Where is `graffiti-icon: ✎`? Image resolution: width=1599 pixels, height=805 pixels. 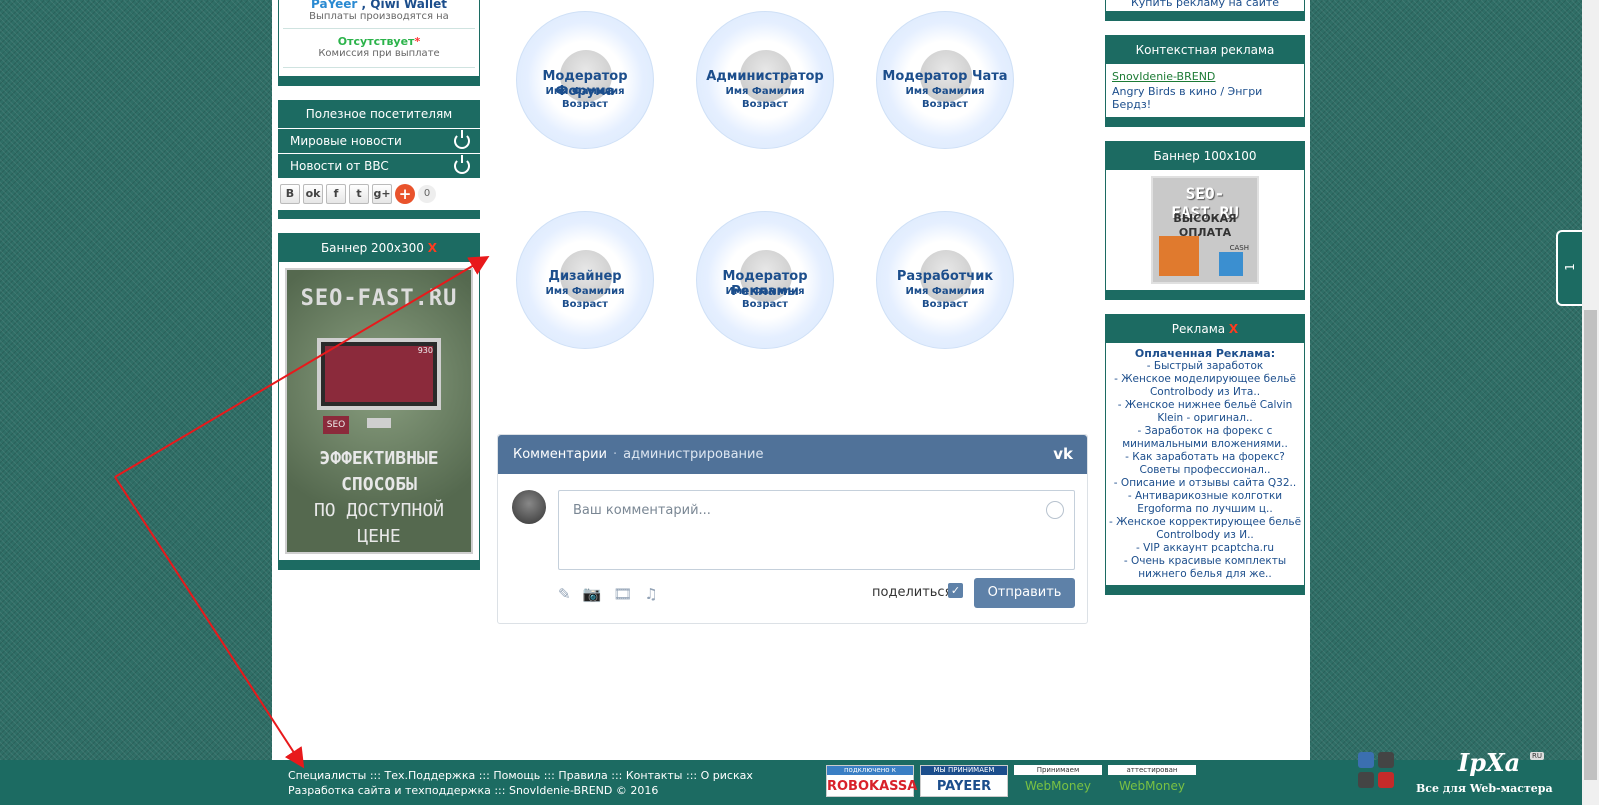
graffiti-icon: ✎ is located at coordinates (564, 594).